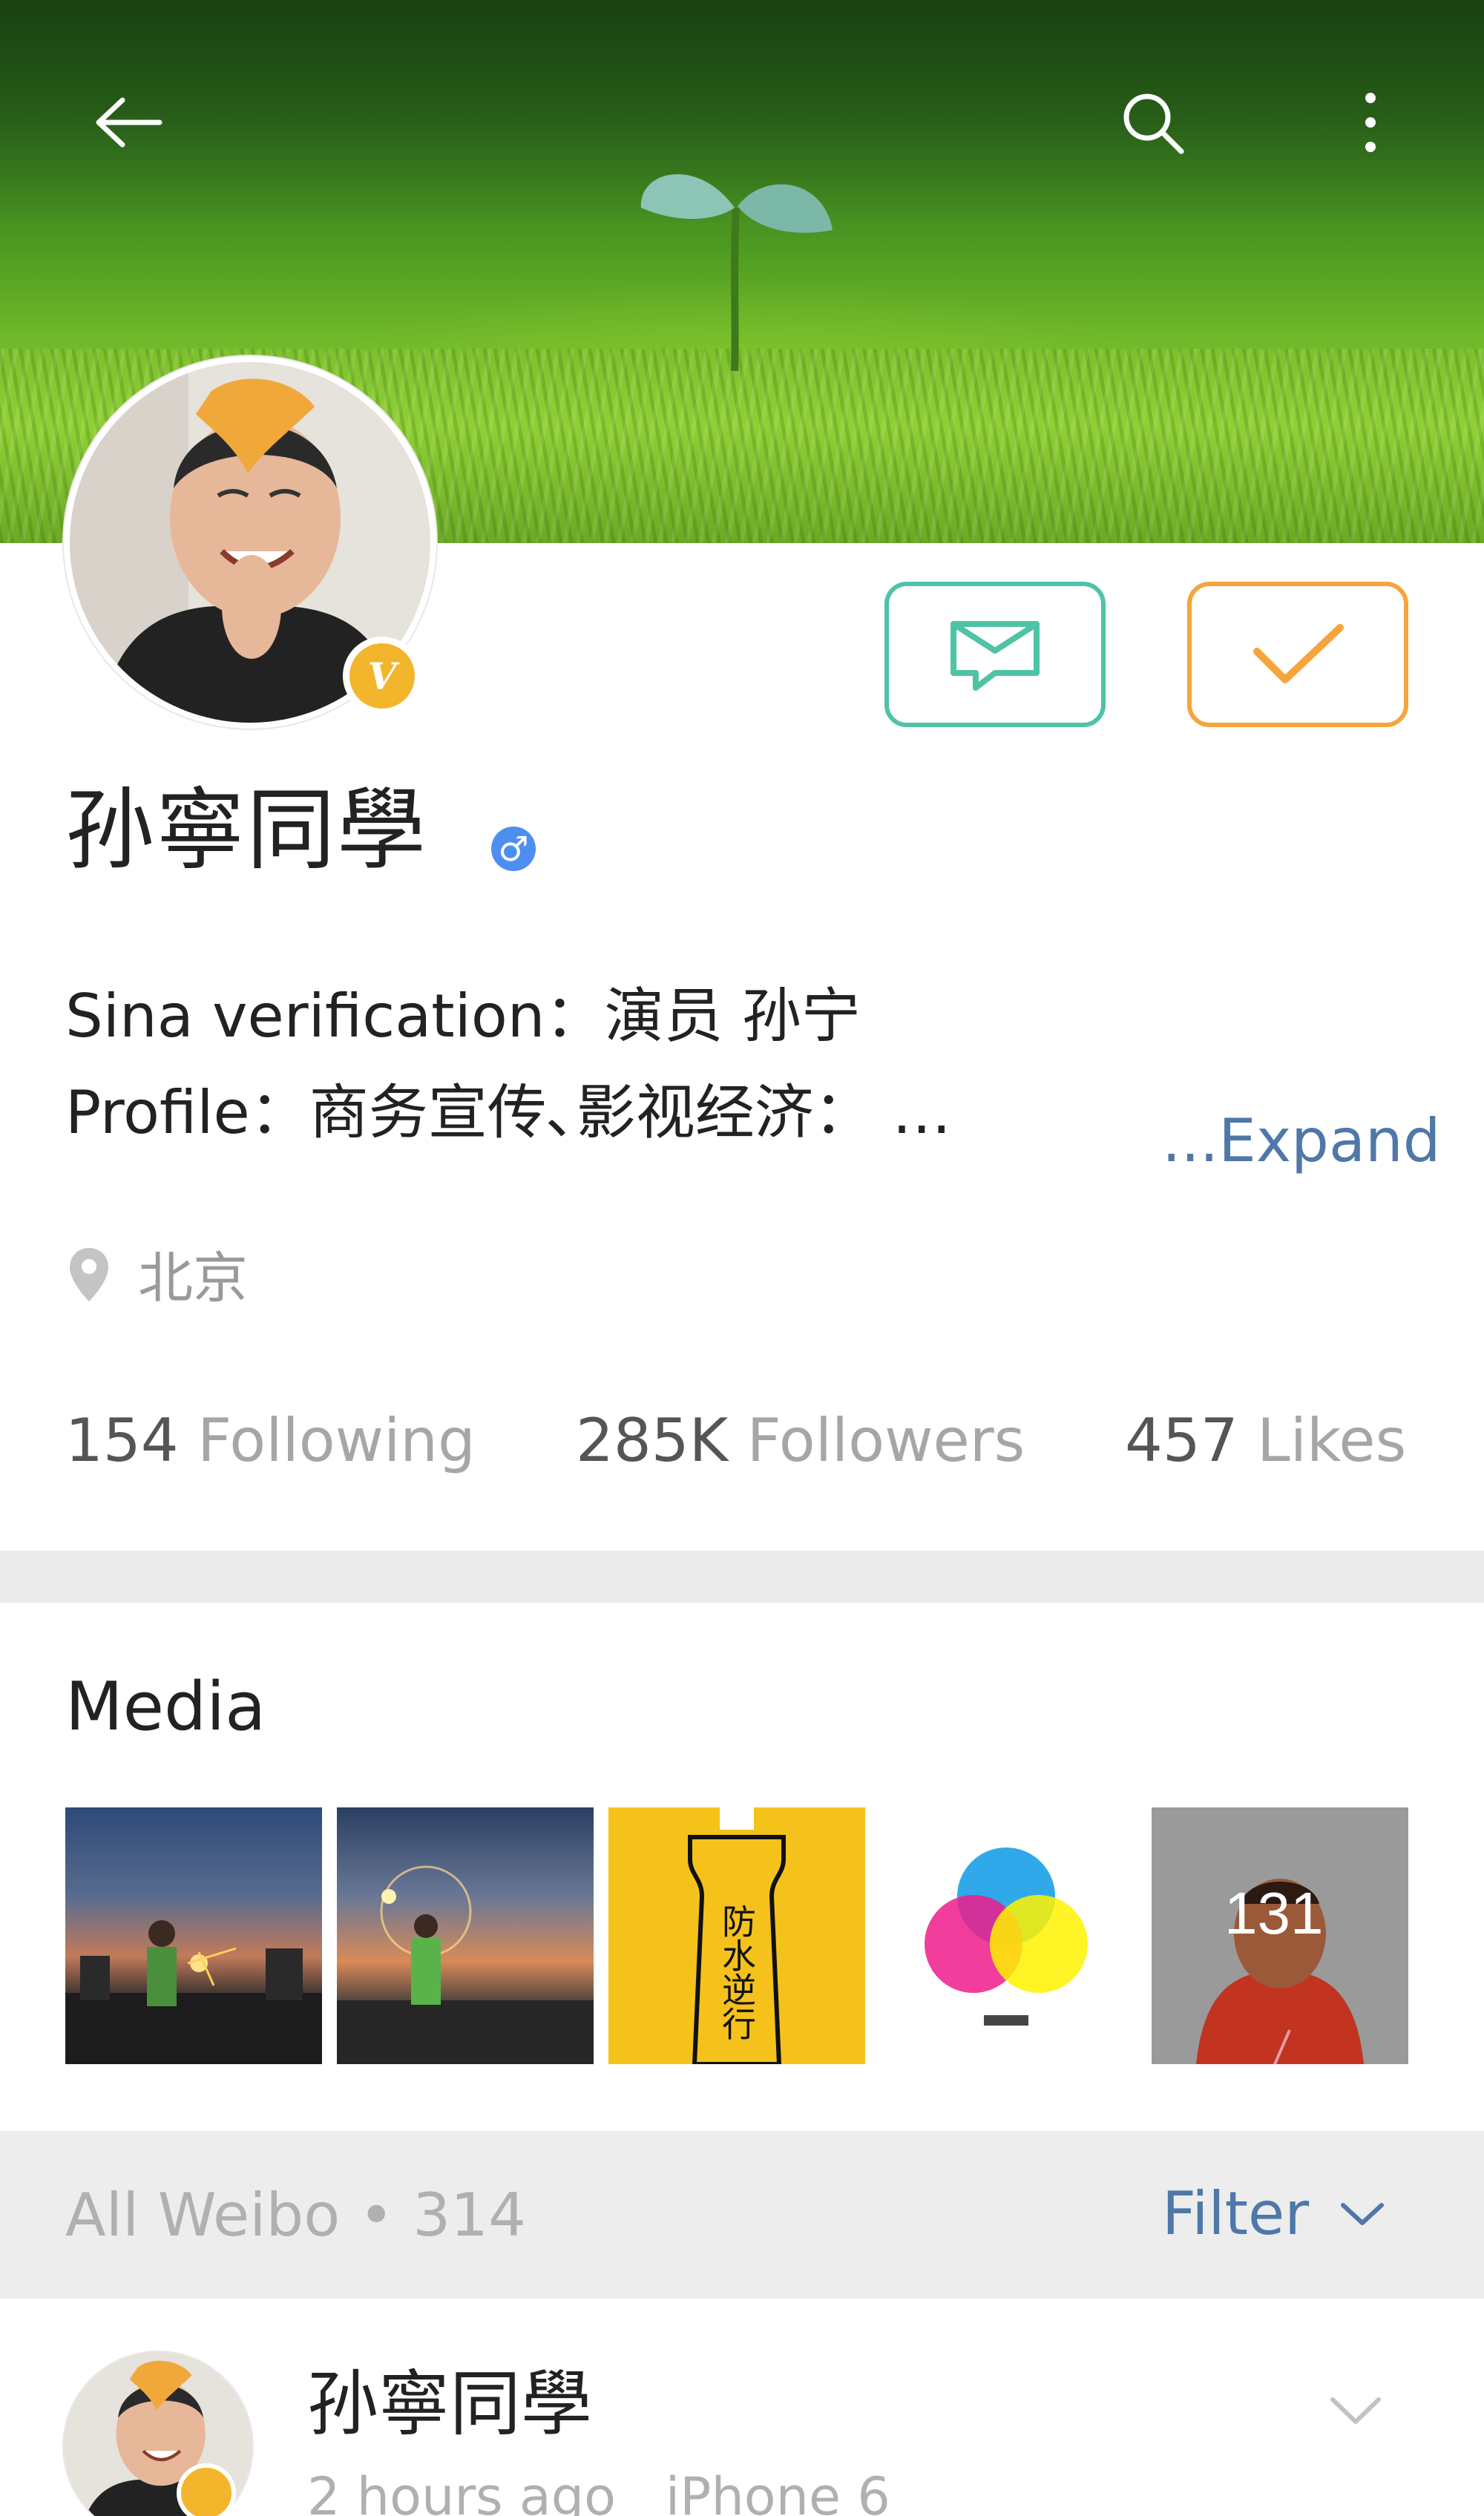  What do you see at coordinates (1273, 1913) in the screenshot?
I see `thumbnail-label: 131` at bounding box center [1273, 1913].